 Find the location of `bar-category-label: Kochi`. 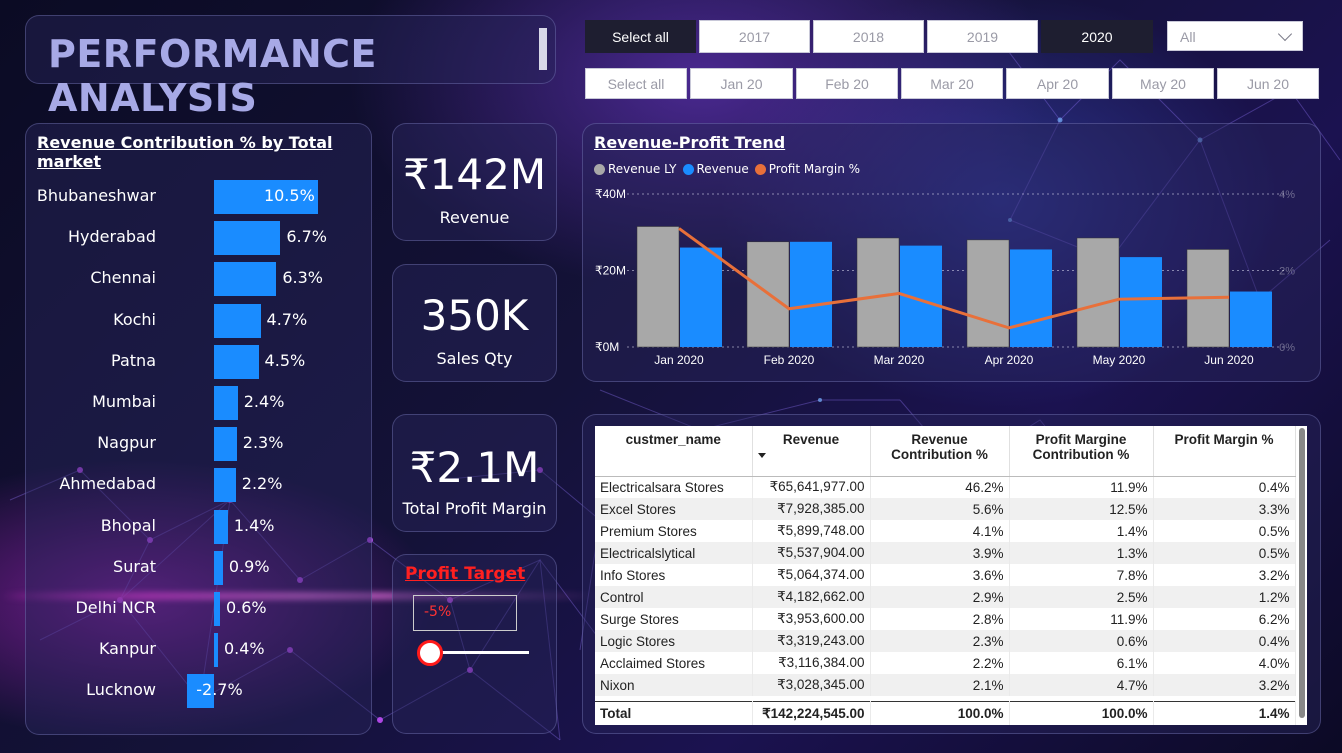

bar-category-label: Kochi is located at coordinates (134, 319).